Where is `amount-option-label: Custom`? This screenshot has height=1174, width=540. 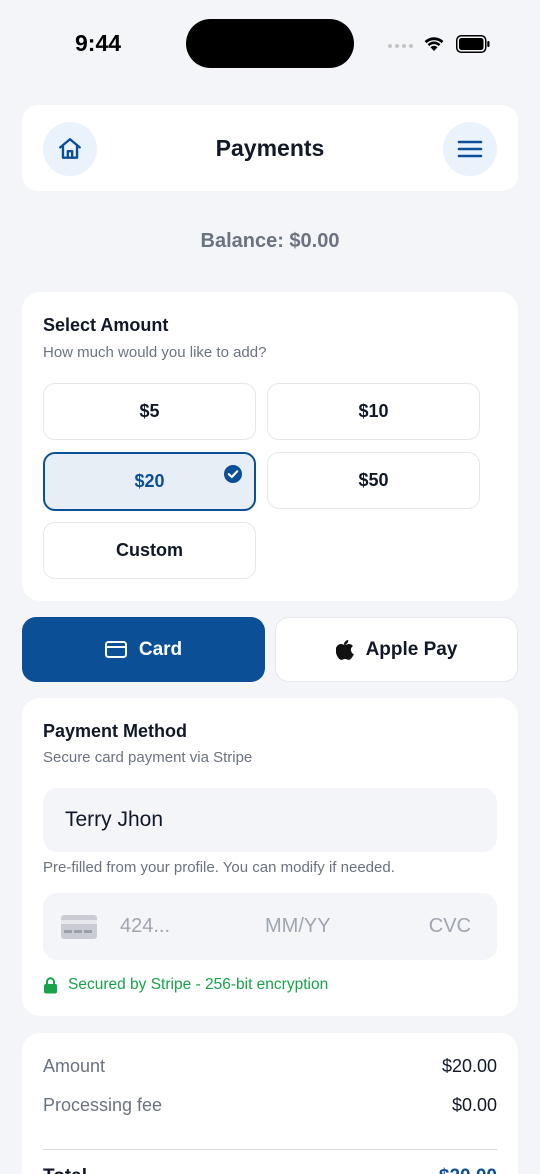
amount-option-label: Custom is located at coordinates (149, 550).